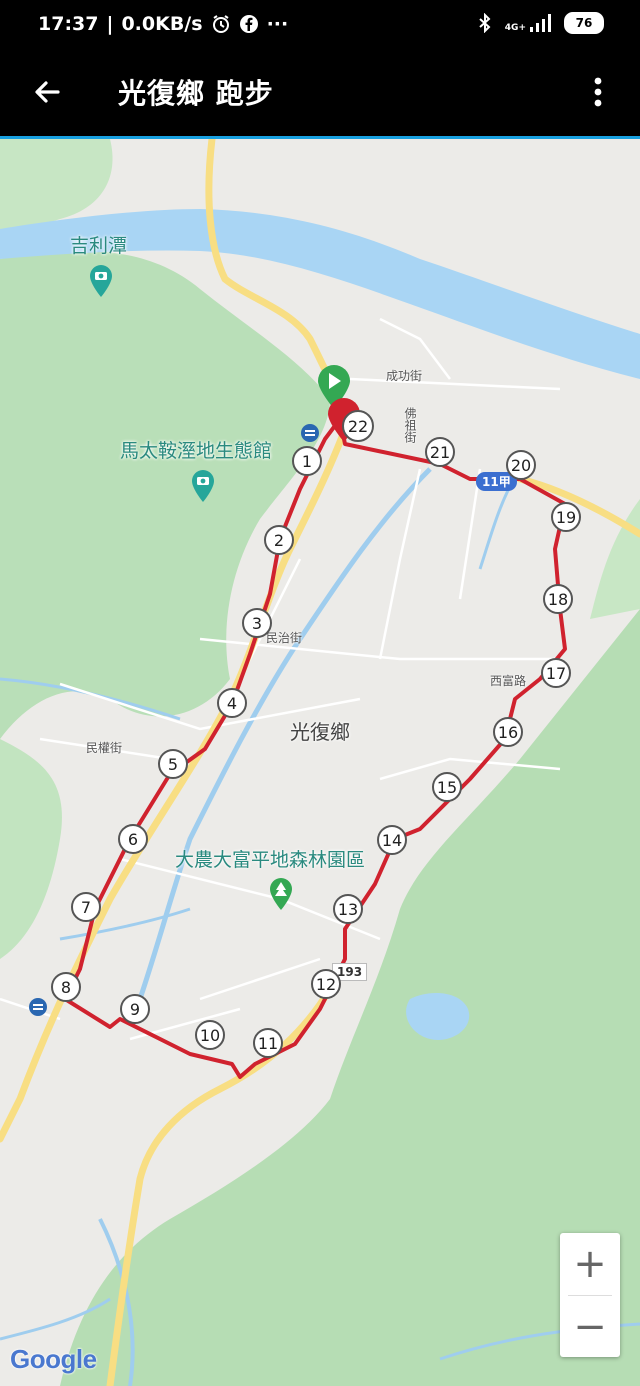  What do you see at coordinates (284, 638) in the screenshot?
I see `road-label-minzhi: 民治街` at bounding box center [284, 638].